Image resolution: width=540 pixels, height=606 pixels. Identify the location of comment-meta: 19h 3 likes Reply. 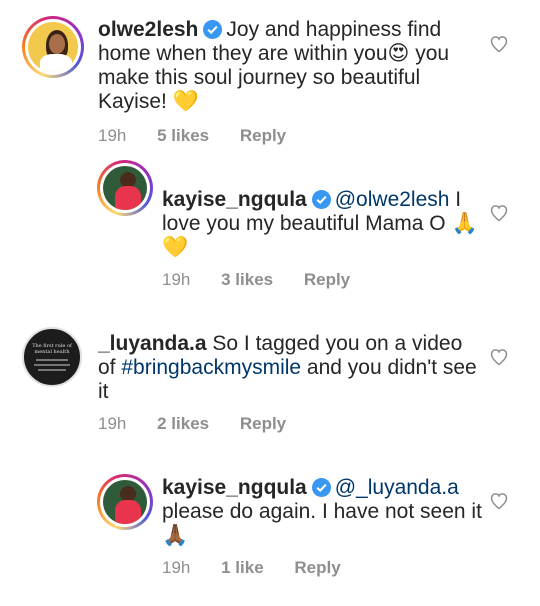
(256, 280).